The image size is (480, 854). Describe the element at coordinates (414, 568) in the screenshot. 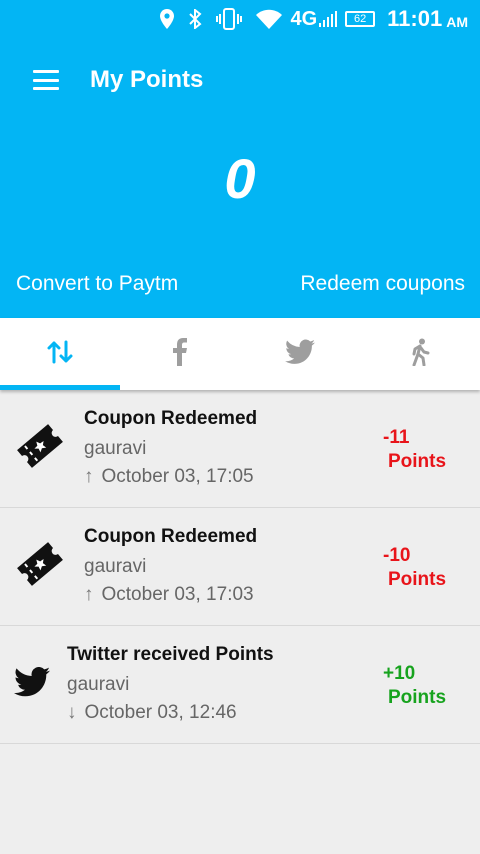

I see `transaction-points: -10 Points` at that location.